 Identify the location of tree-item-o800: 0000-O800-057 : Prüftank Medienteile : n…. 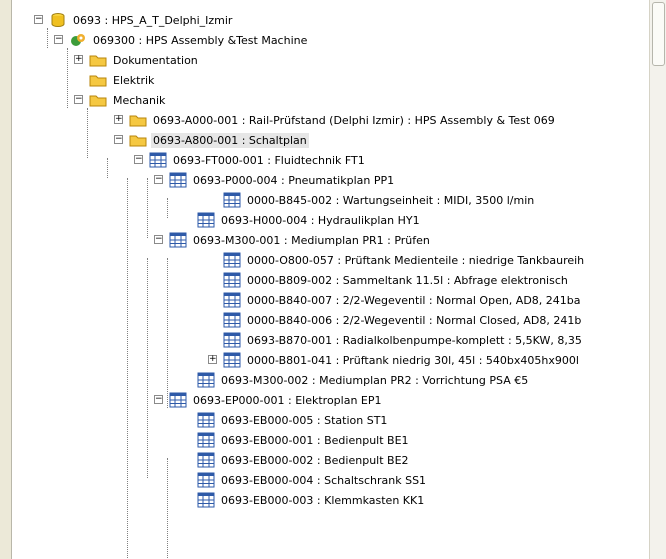
(404, 260).